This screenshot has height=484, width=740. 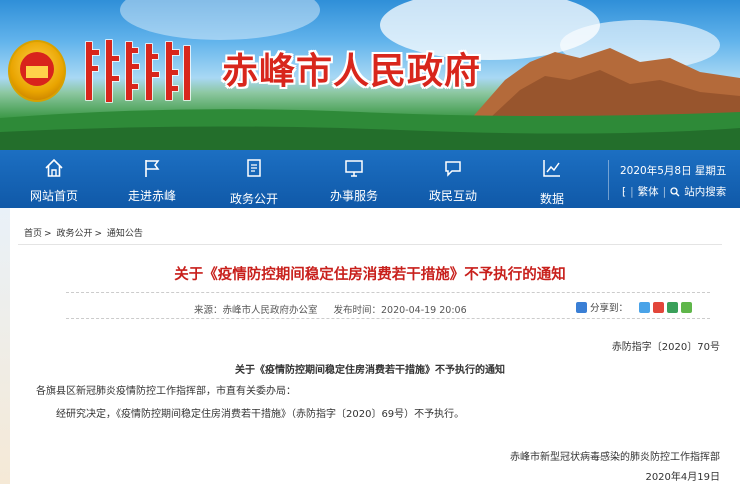 What do you see at coordinates (370, 370) in the screenshot?
I see `document-heading: 关于《疫情防控期间稳定住房消费若干措施》不予执行的通知` at bounding box center [370, 370].